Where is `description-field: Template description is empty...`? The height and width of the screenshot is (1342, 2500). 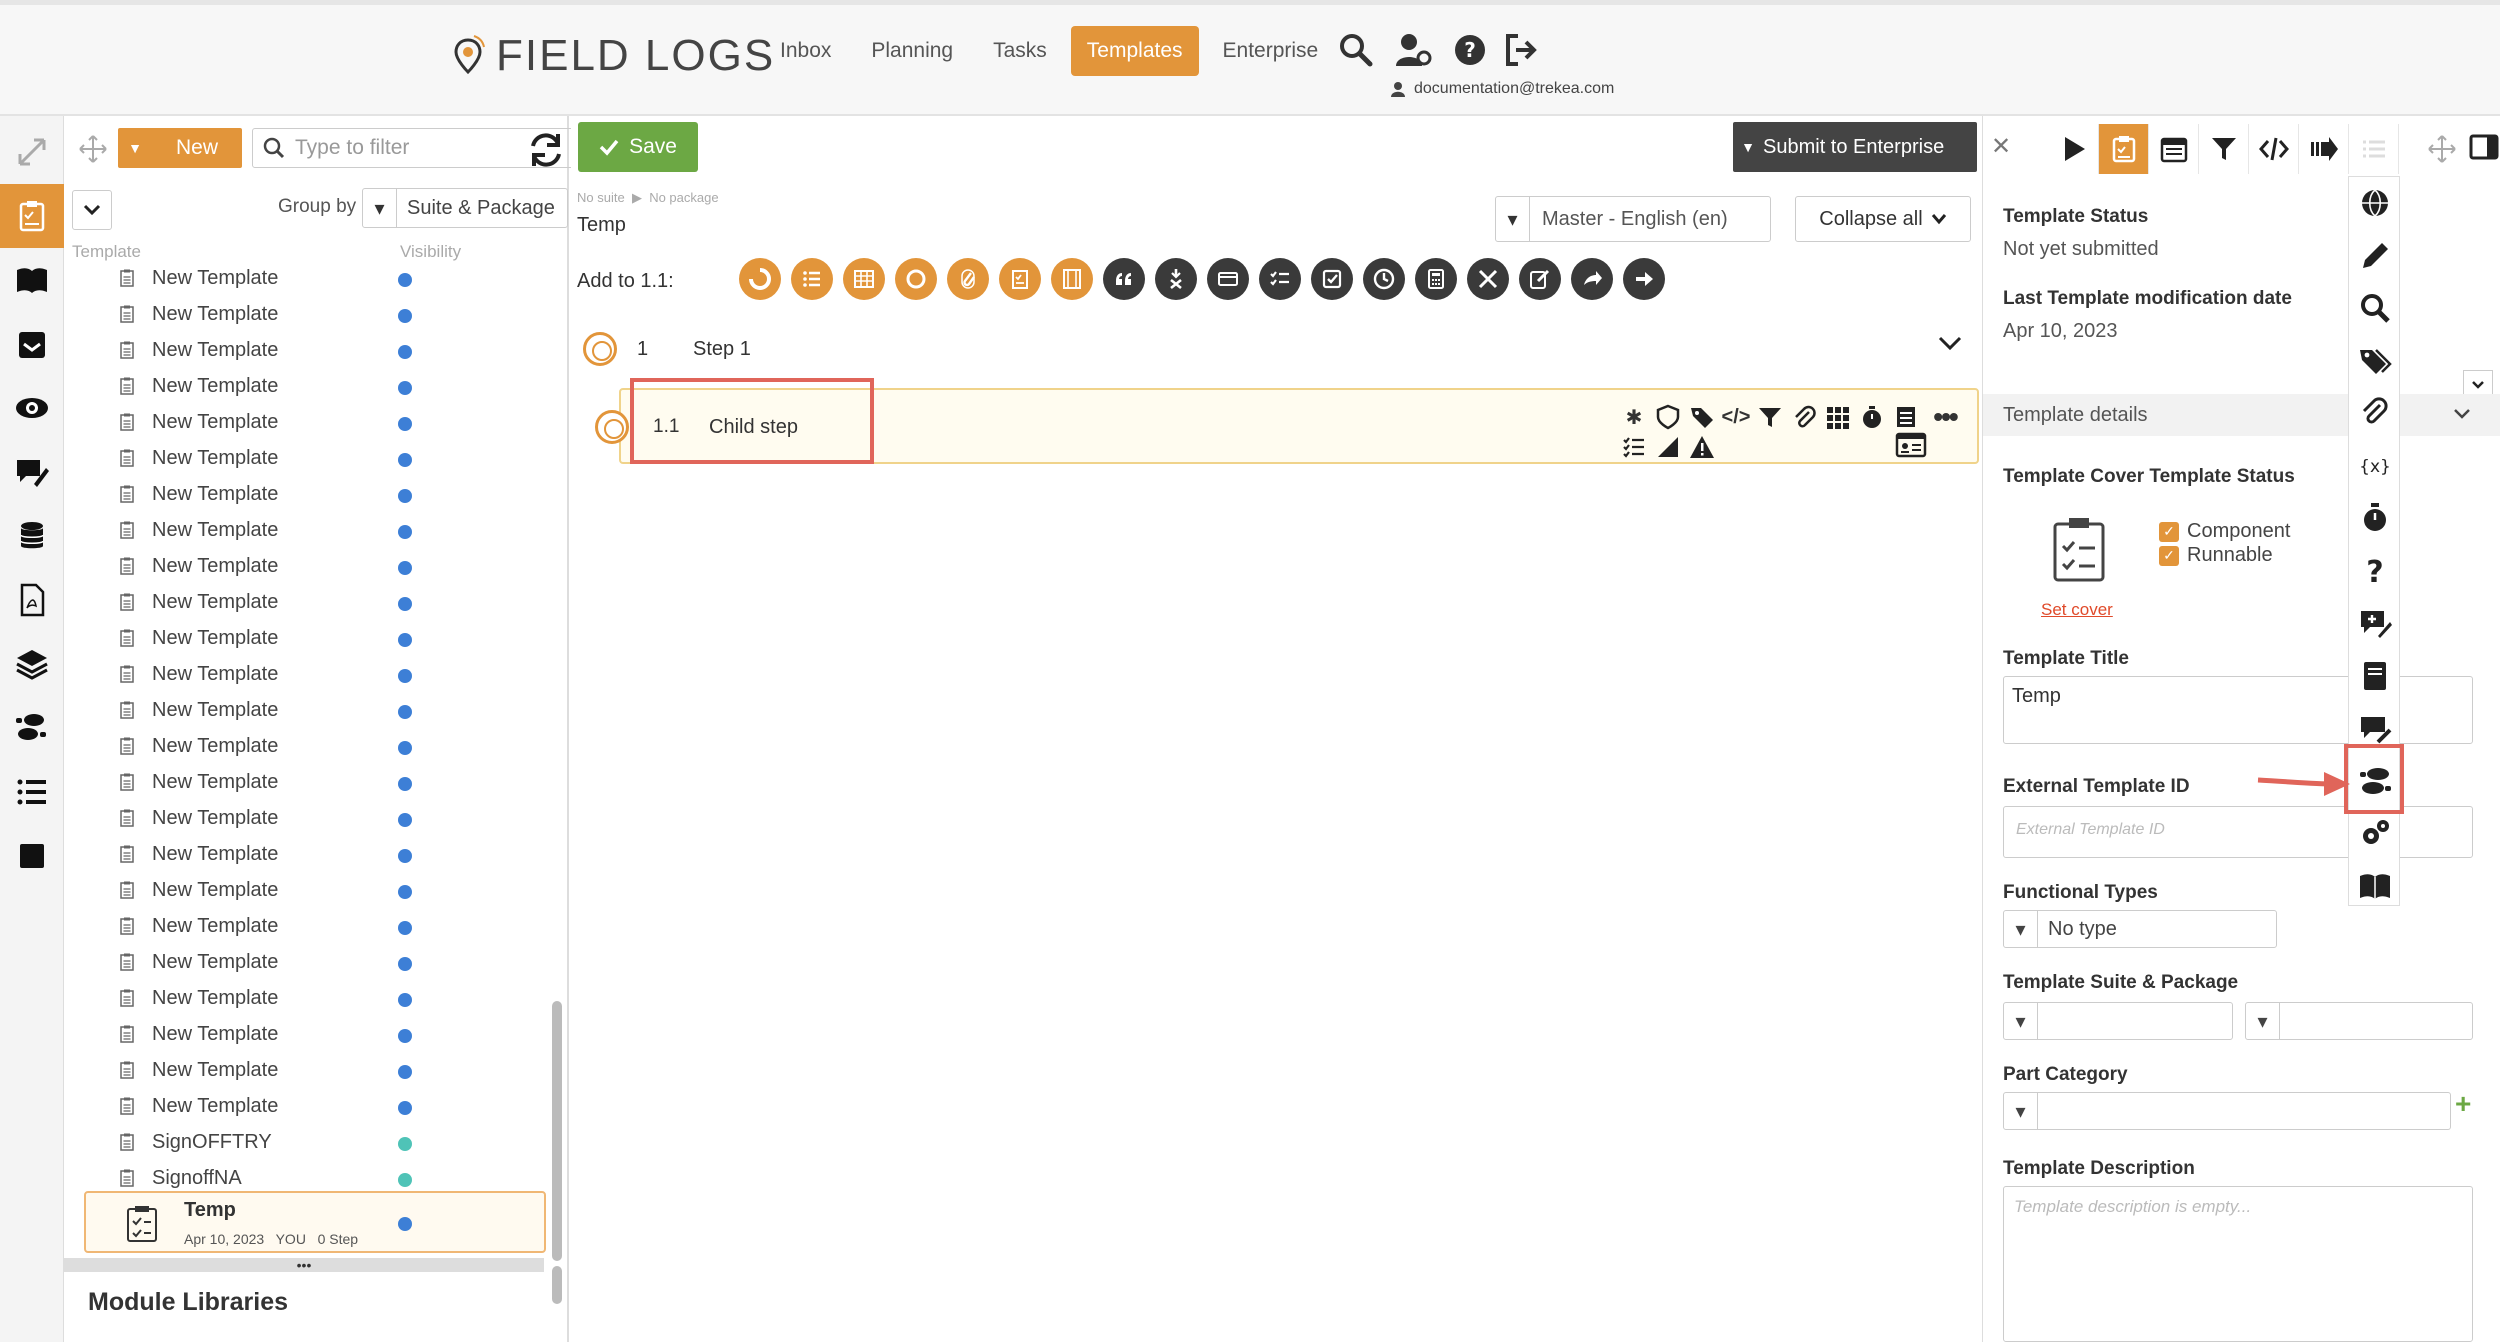
description-field: Template description is empty... is located at coordinates (2238, 1264).